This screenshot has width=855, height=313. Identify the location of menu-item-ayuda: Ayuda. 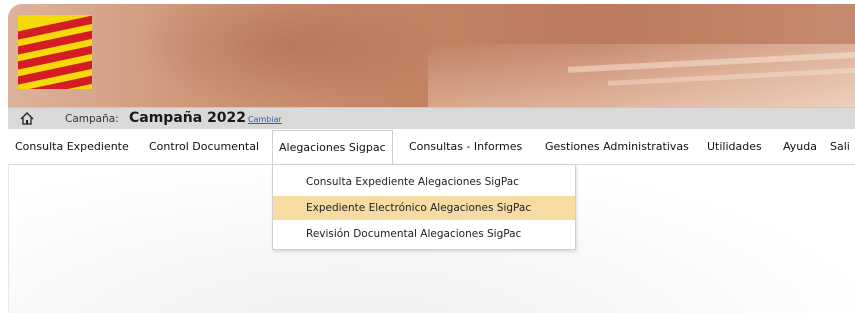
(800, 147).